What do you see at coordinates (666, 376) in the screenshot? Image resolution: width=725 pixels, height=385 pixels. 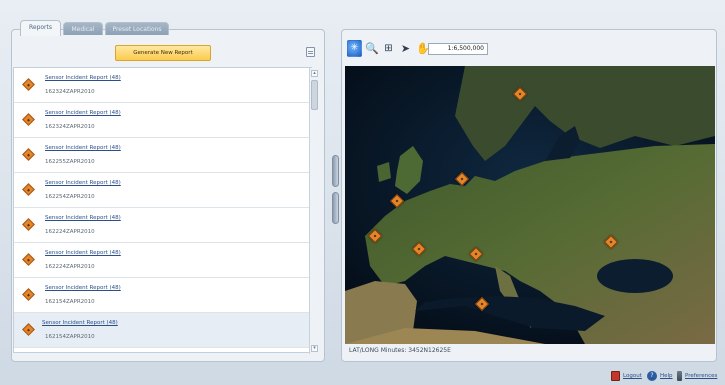 I see `help-label: Help` at bounding box center [666, 376].